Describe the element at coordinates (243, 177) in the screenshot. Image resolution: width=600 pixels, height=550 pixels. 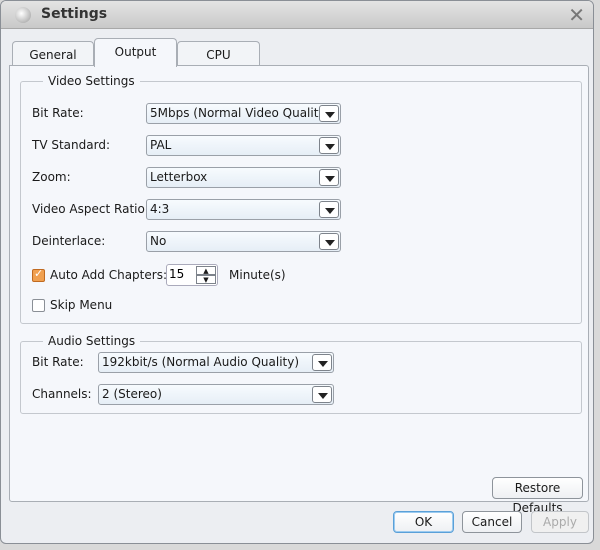
I see `zoom-select: Letterbox` at that location.